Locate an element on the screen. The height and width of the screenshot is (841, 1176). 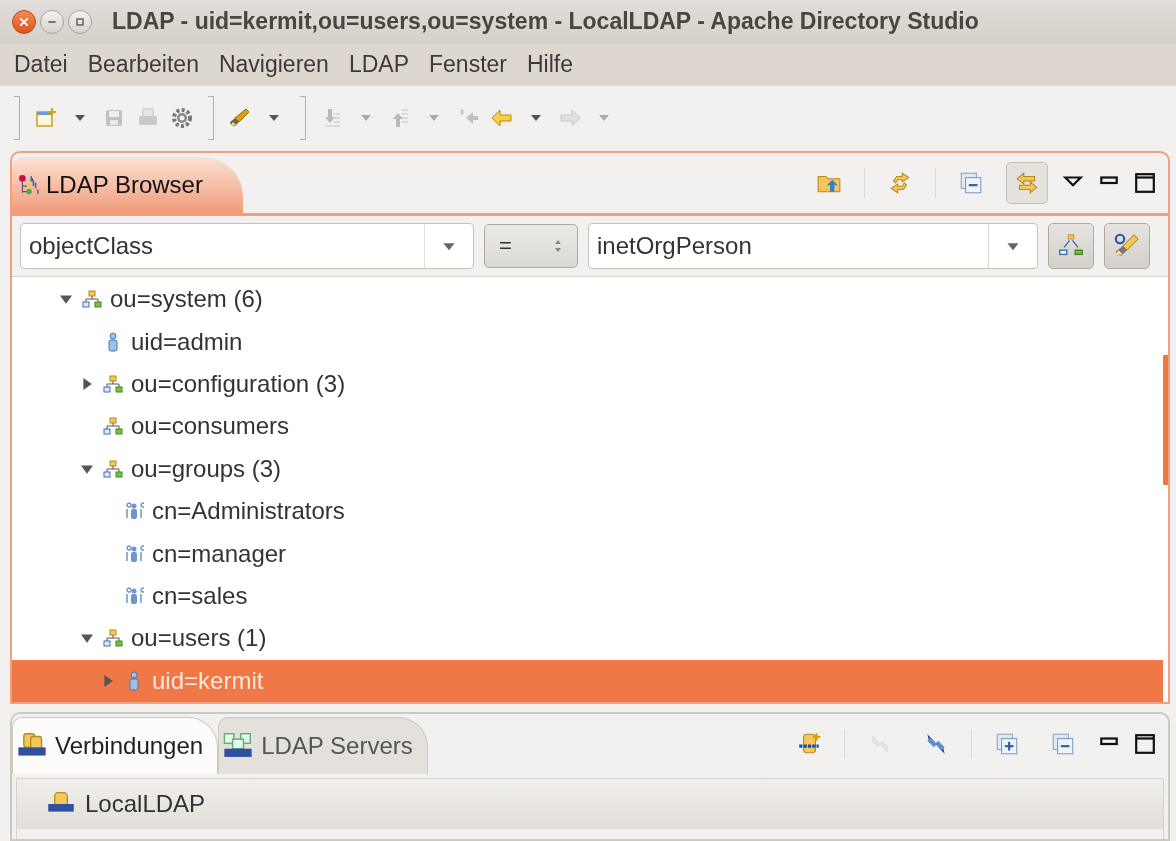
tree-row: ou=configuration (3) is located at coordinates (587, 384).